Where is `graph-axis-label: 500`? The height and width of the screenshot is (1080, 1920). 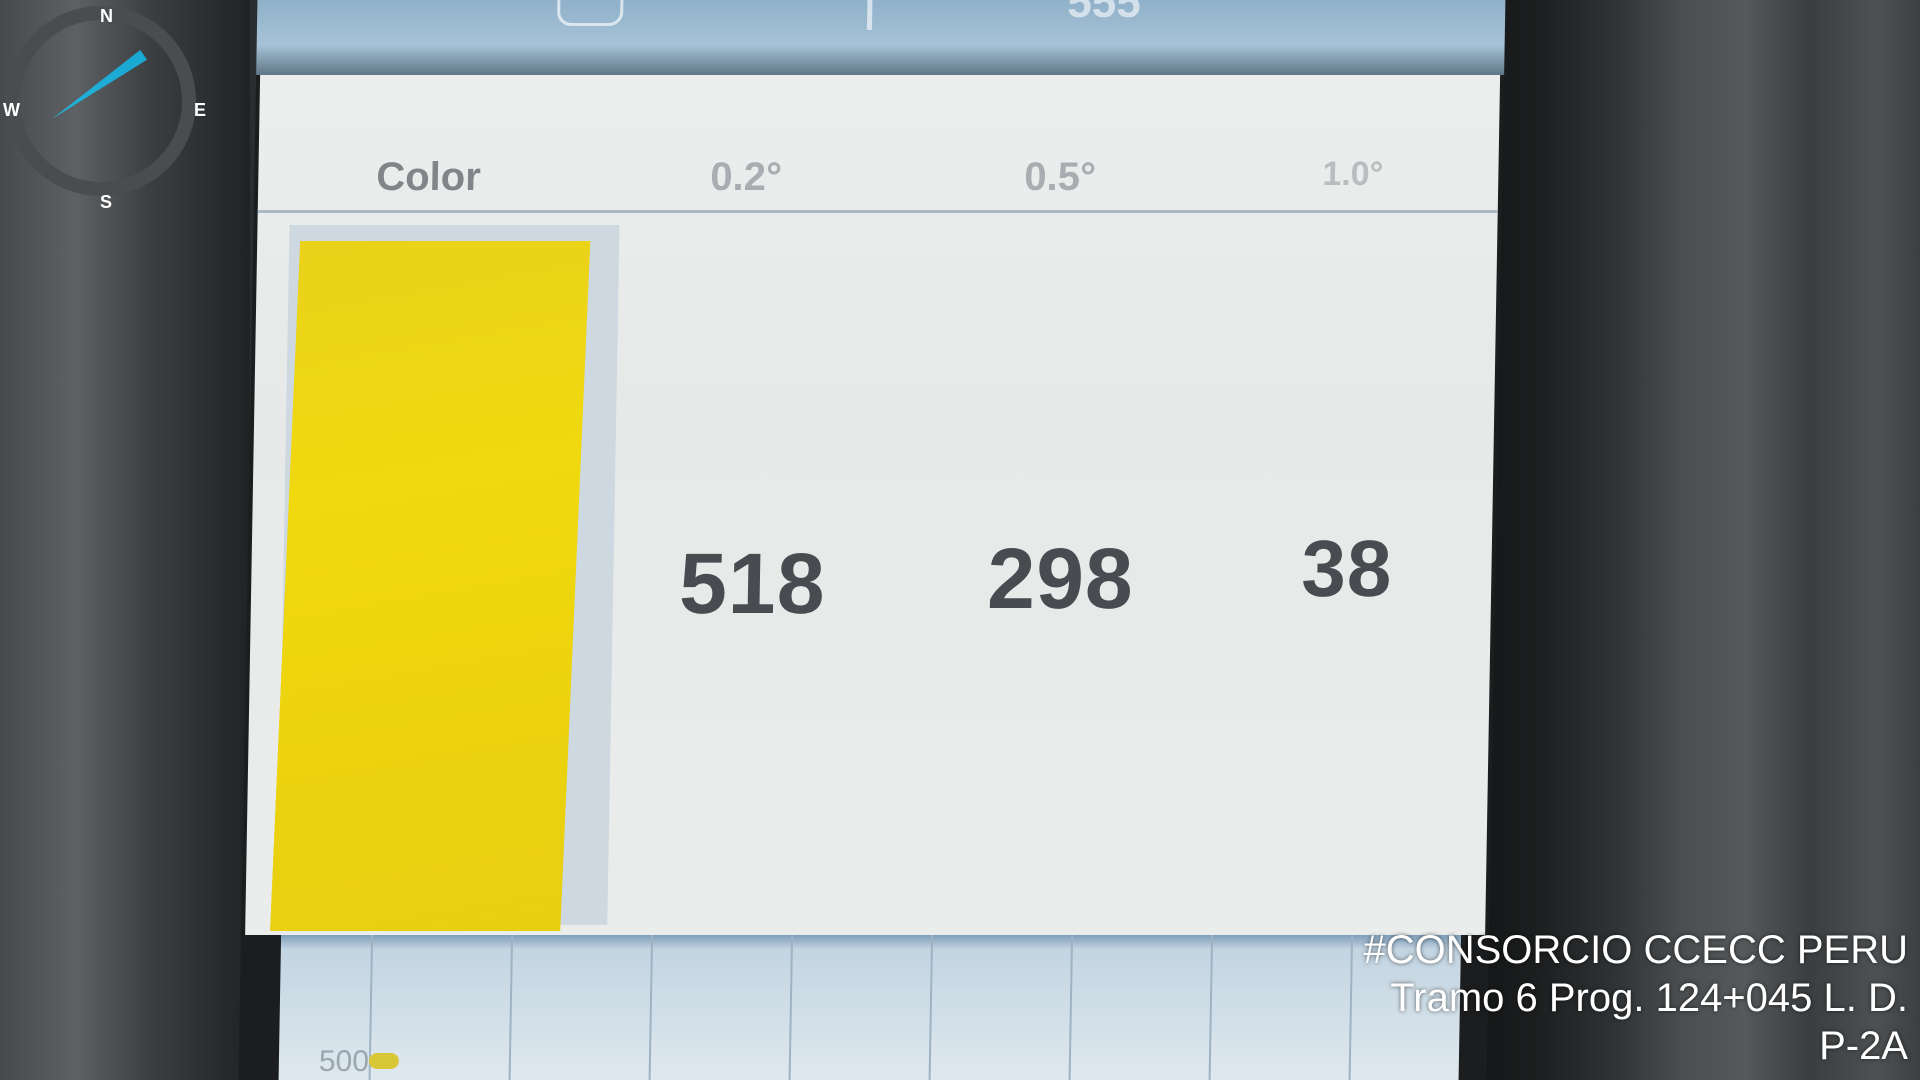
graph-axis-label: 500 is located at coordinates (344, 1061).